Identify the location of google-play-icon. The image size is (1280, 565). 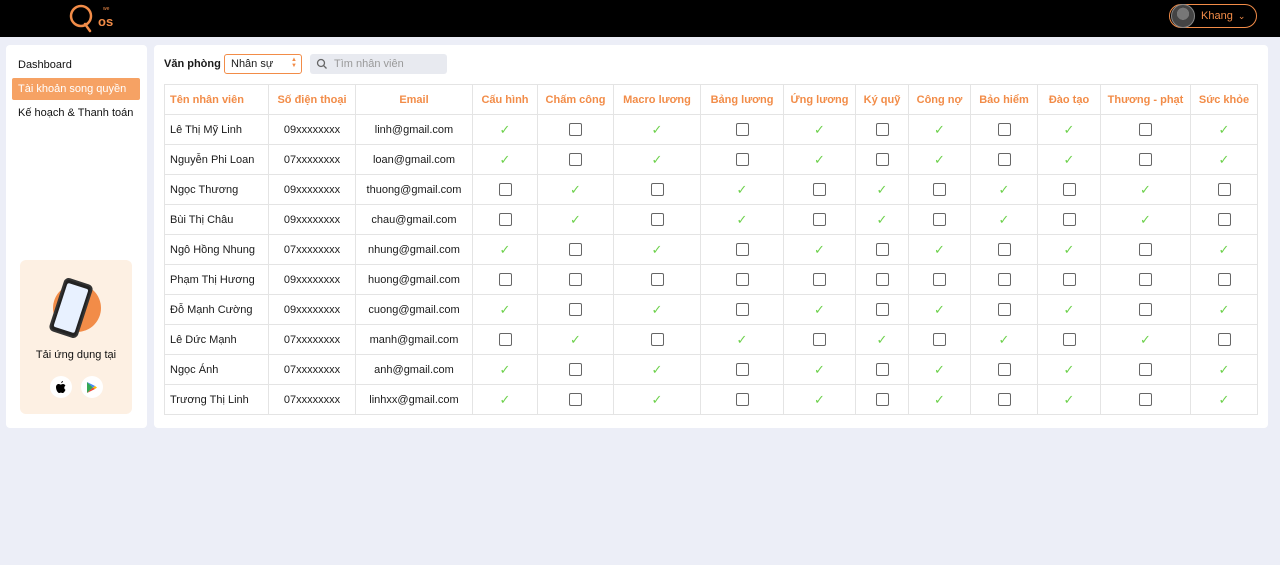
(92, 387).